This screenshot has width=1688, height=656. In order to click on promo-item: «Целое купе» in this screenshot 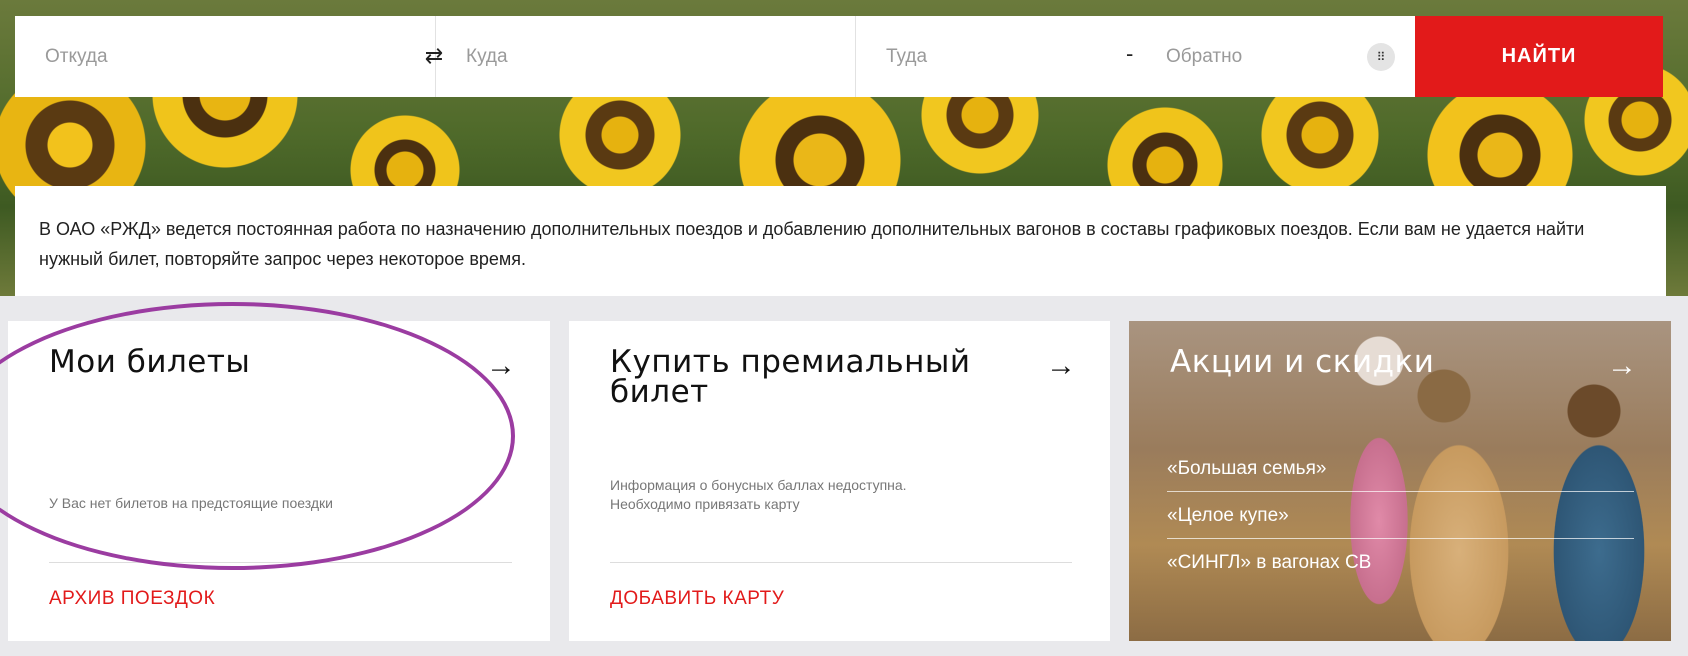, I will do `click(1400, 515)`.